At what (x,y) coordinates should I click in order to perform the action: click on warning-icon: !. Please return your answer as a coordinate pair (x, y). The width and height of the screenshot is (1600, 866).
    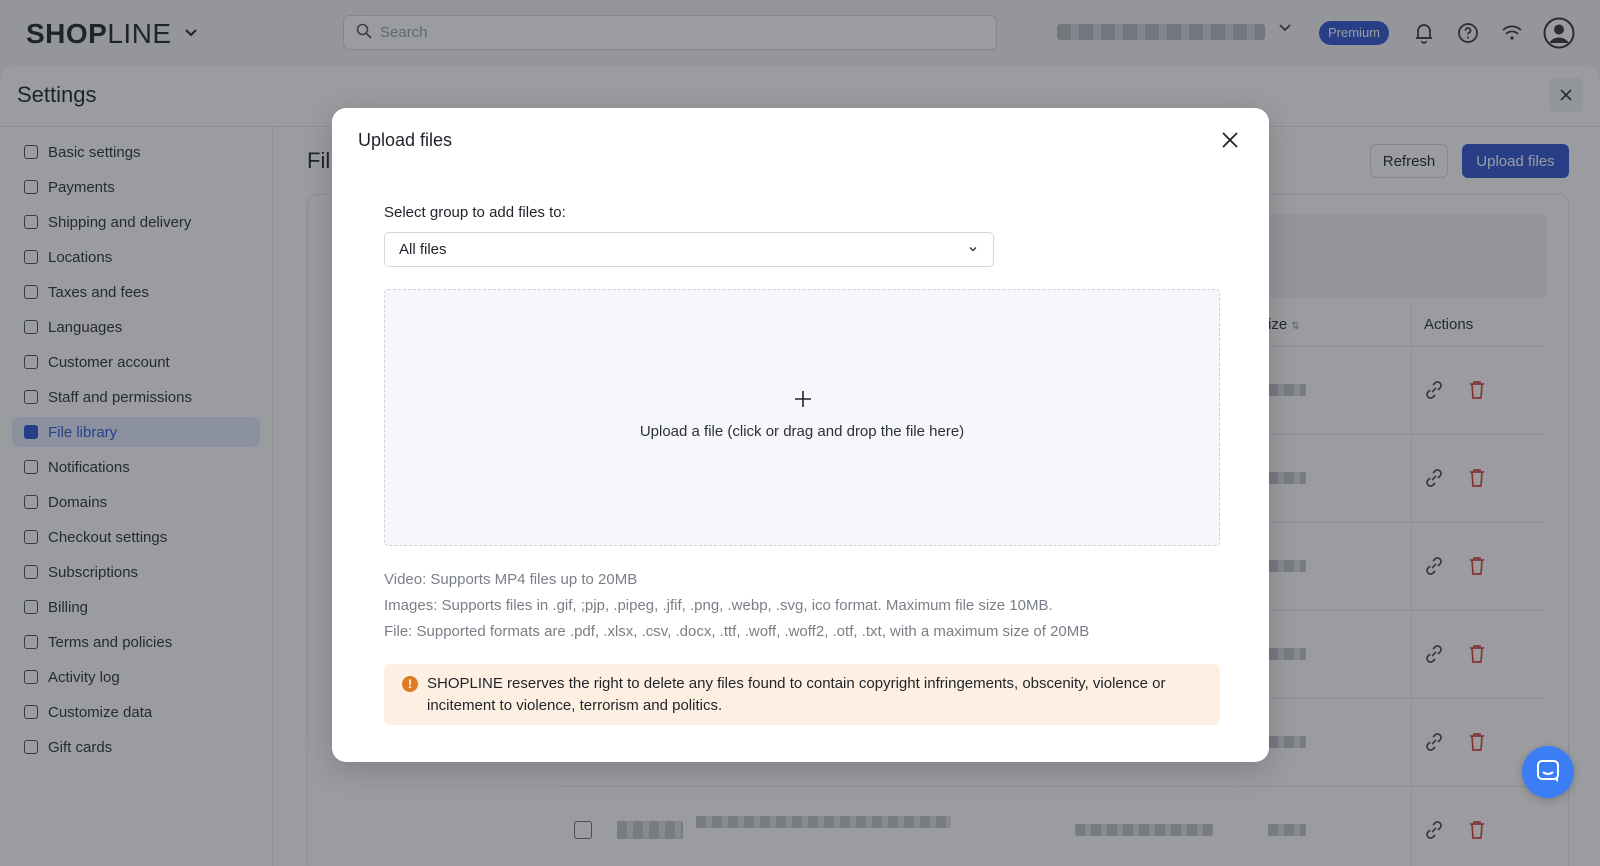
    Looking at the image, I should click on (410, 684).